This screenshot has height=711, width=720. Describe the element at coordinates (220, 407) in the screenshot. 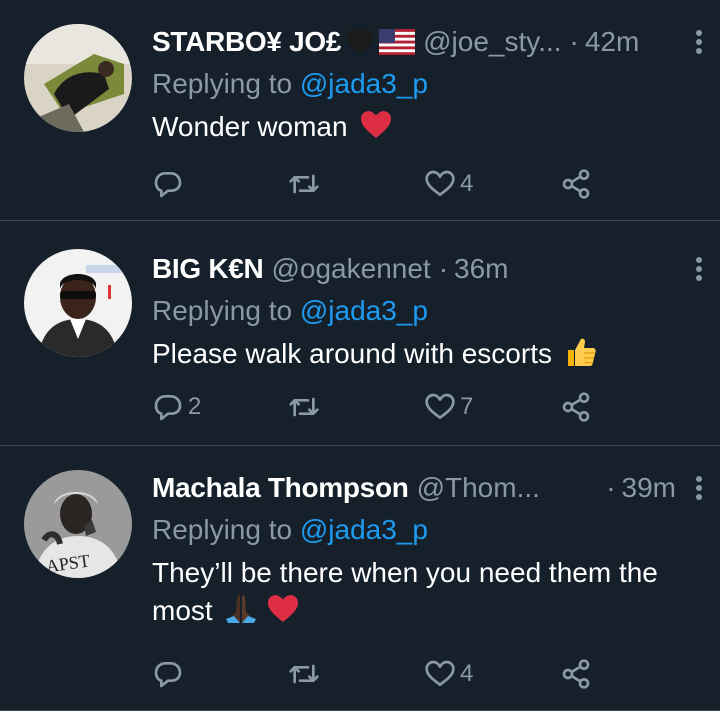

I see `reply-button: 2` at that location.